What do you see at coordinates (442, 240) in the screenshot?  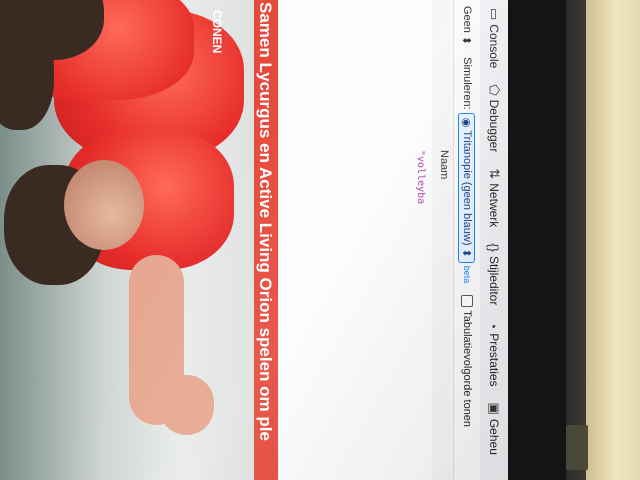 I see `tree-header: Naam` at bounding box center [442, 240].